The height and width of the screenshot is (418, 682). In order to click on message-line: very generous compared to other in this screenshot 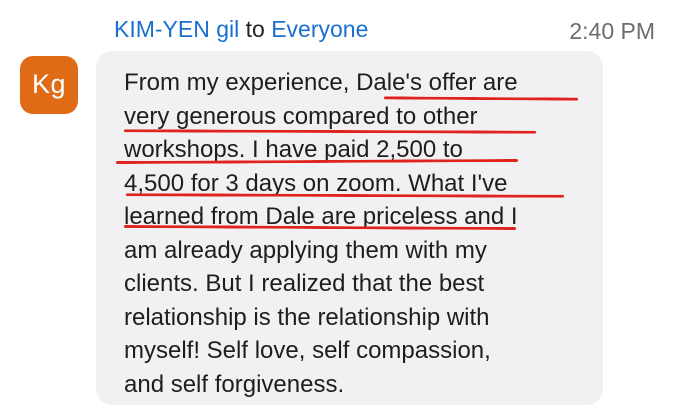, I will do `click(301, 116)`.